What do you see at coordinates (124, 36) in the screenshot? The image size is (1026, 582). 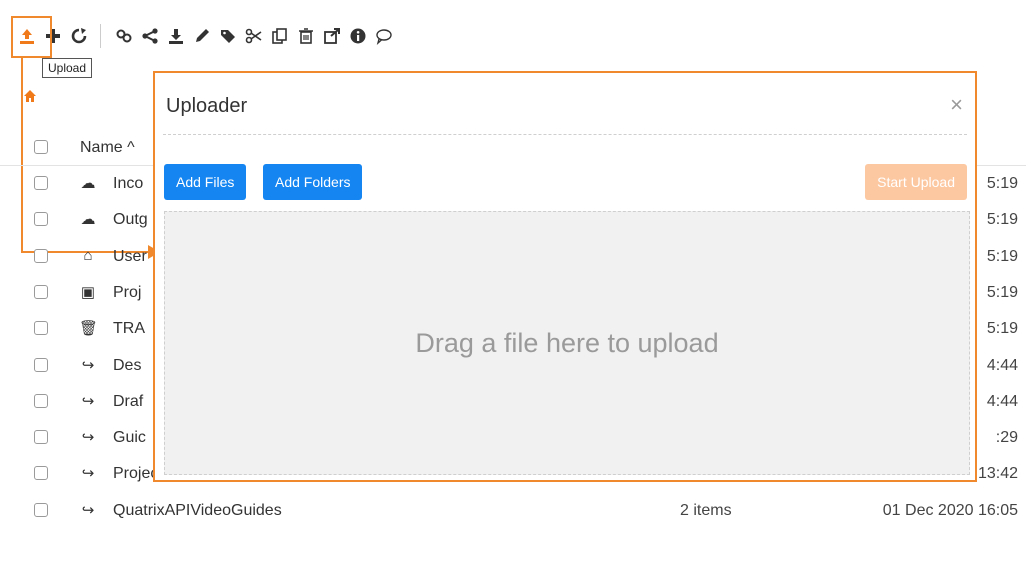 I see `link-icon` at bounding box center [124, 36].